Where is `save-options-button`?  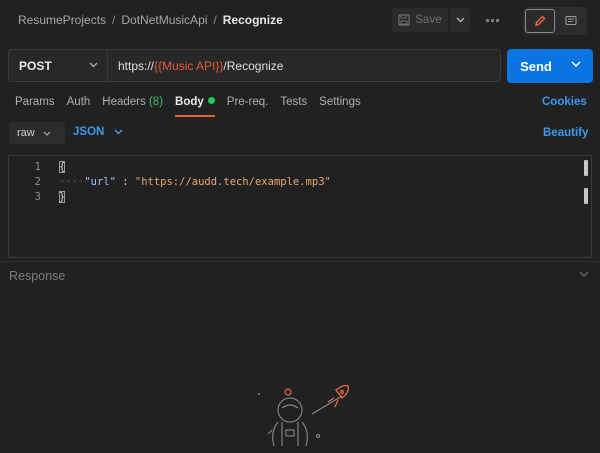
save-options-button is located at coordinates (460, 20).